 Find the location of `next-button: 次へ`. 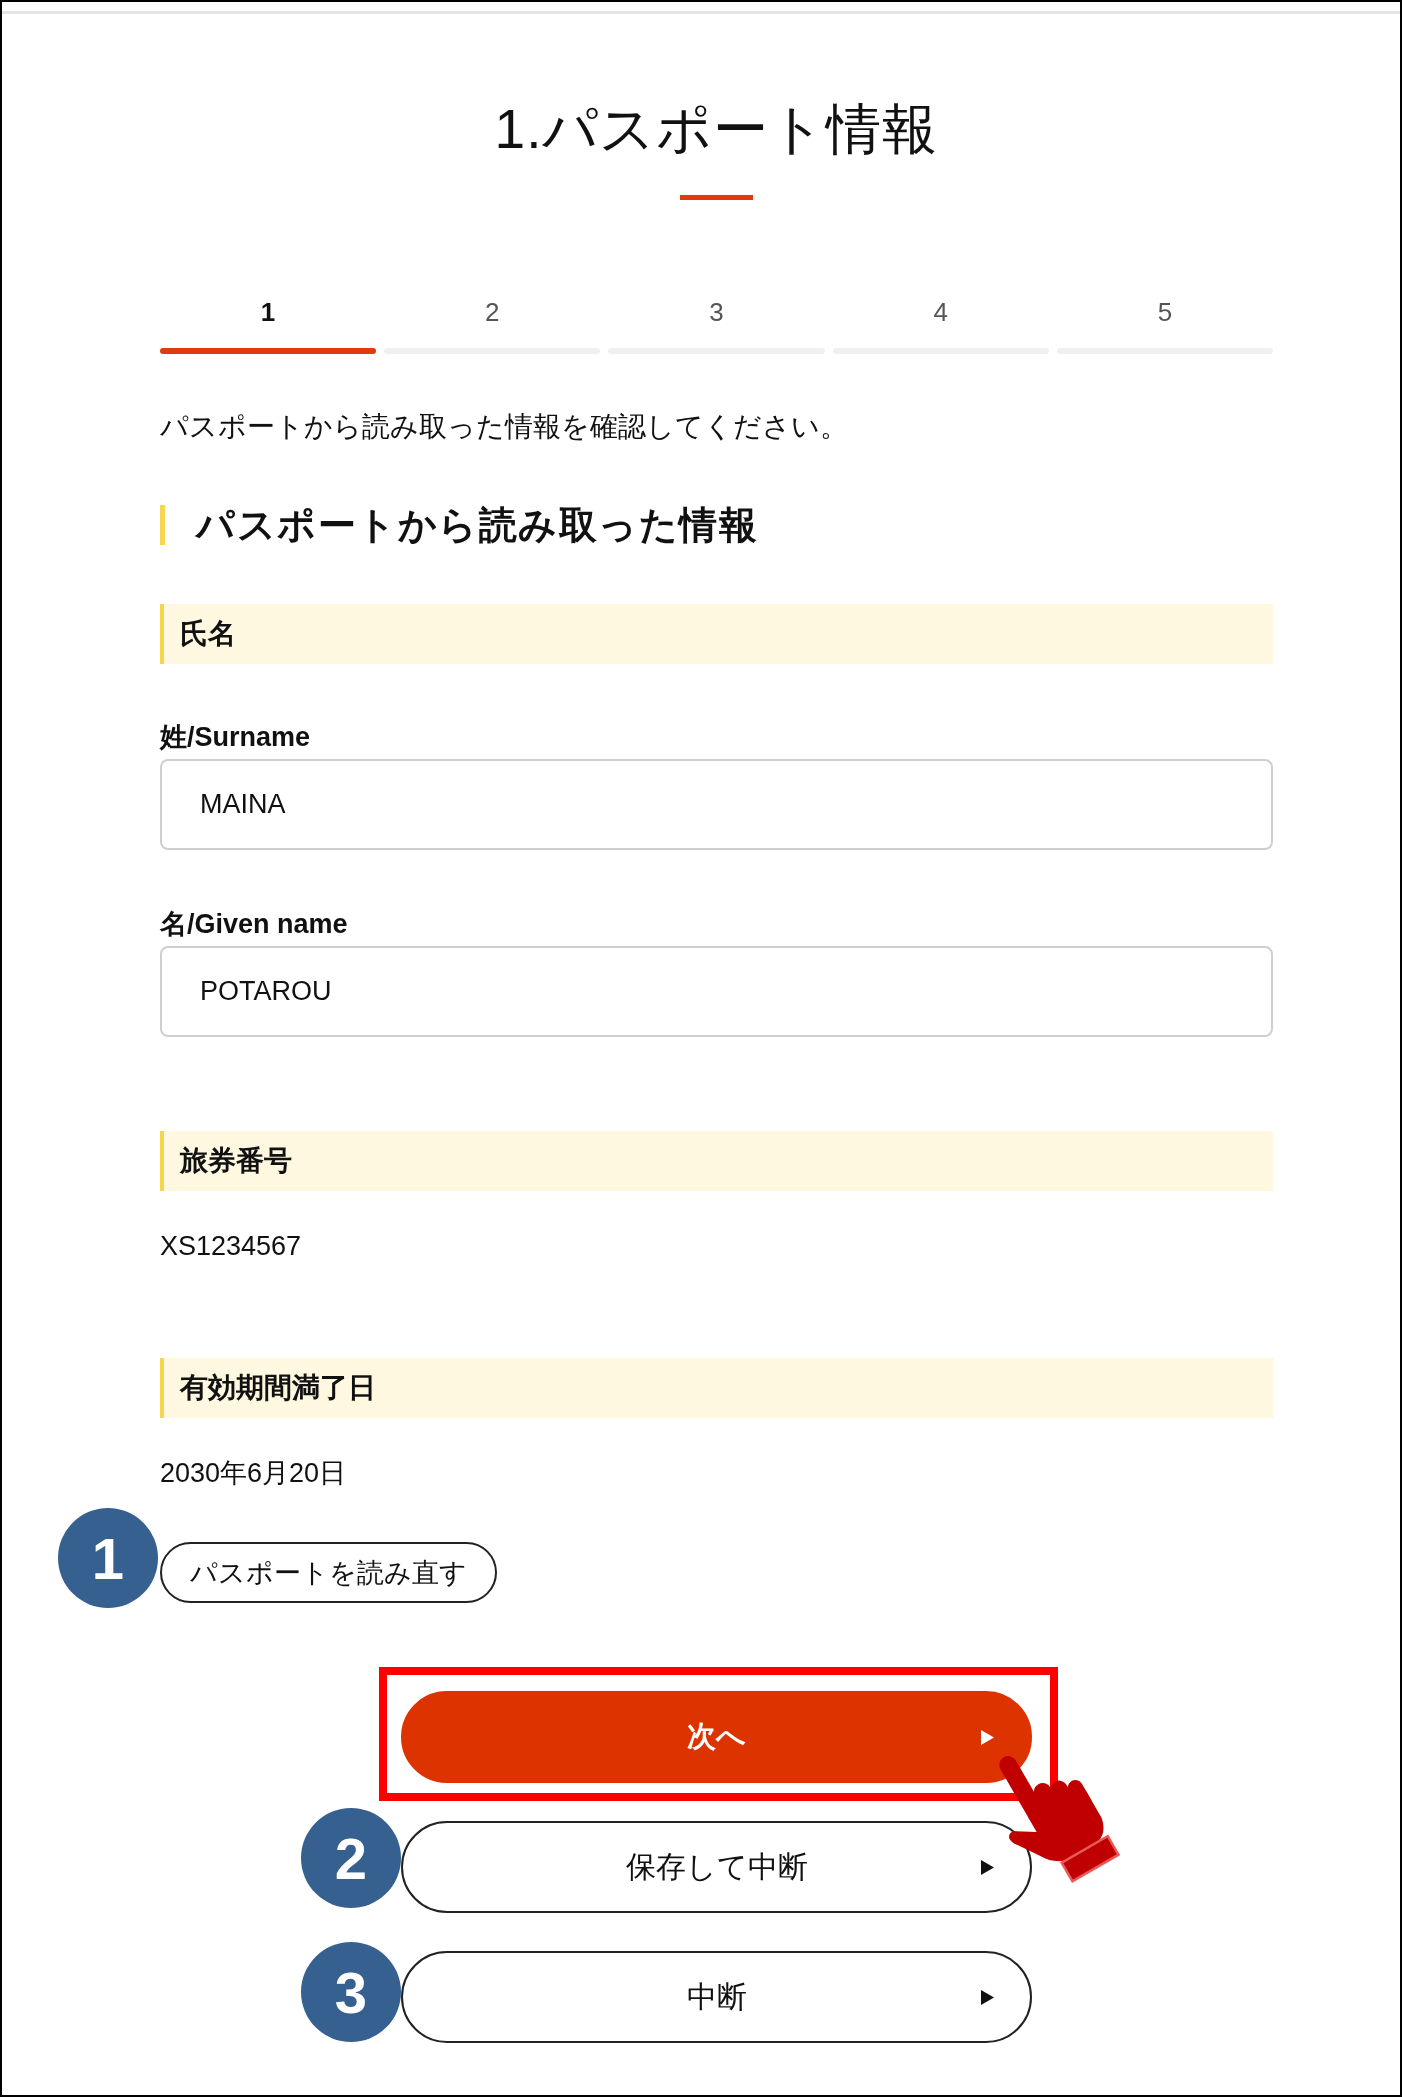

next-button: 次へ is located at coordinates (716, 1737).